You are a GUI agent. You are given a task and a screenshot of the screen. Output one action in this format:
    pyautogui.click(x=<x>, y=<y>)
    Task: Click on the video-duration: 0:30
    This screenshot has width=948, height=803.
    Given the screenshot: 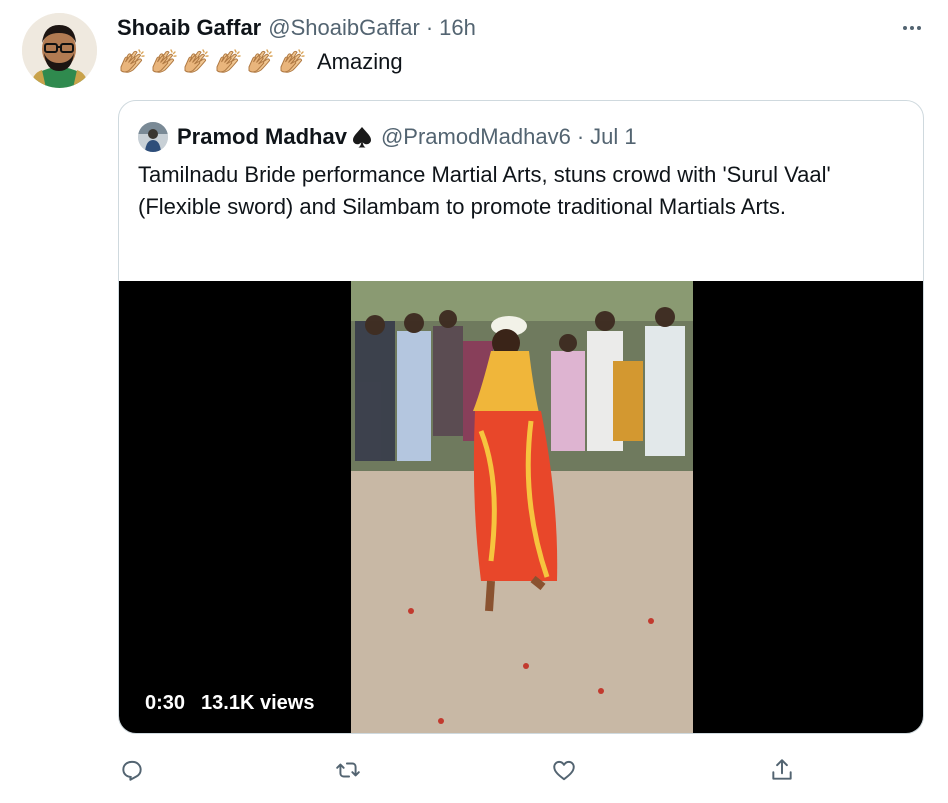 What is the action you would take?
    pyautogui.click(x=165, y=703)
    